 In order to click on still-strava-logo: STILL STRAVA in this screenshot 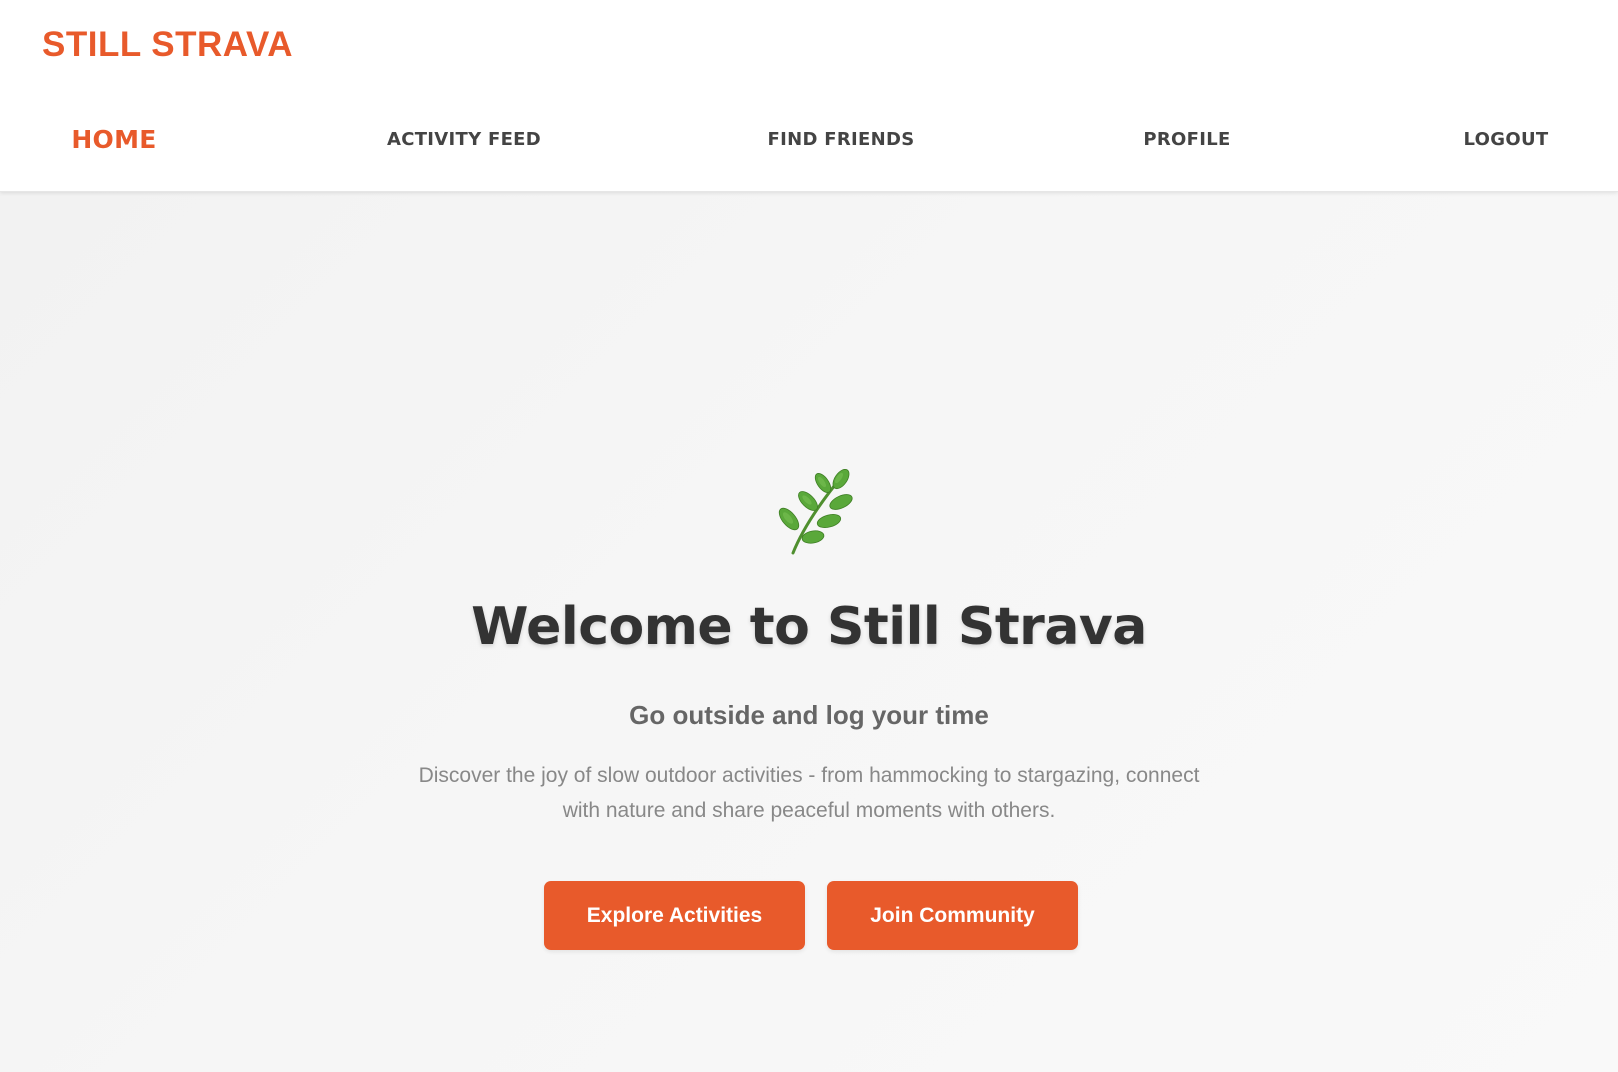, I will do `click(167, 44)`.